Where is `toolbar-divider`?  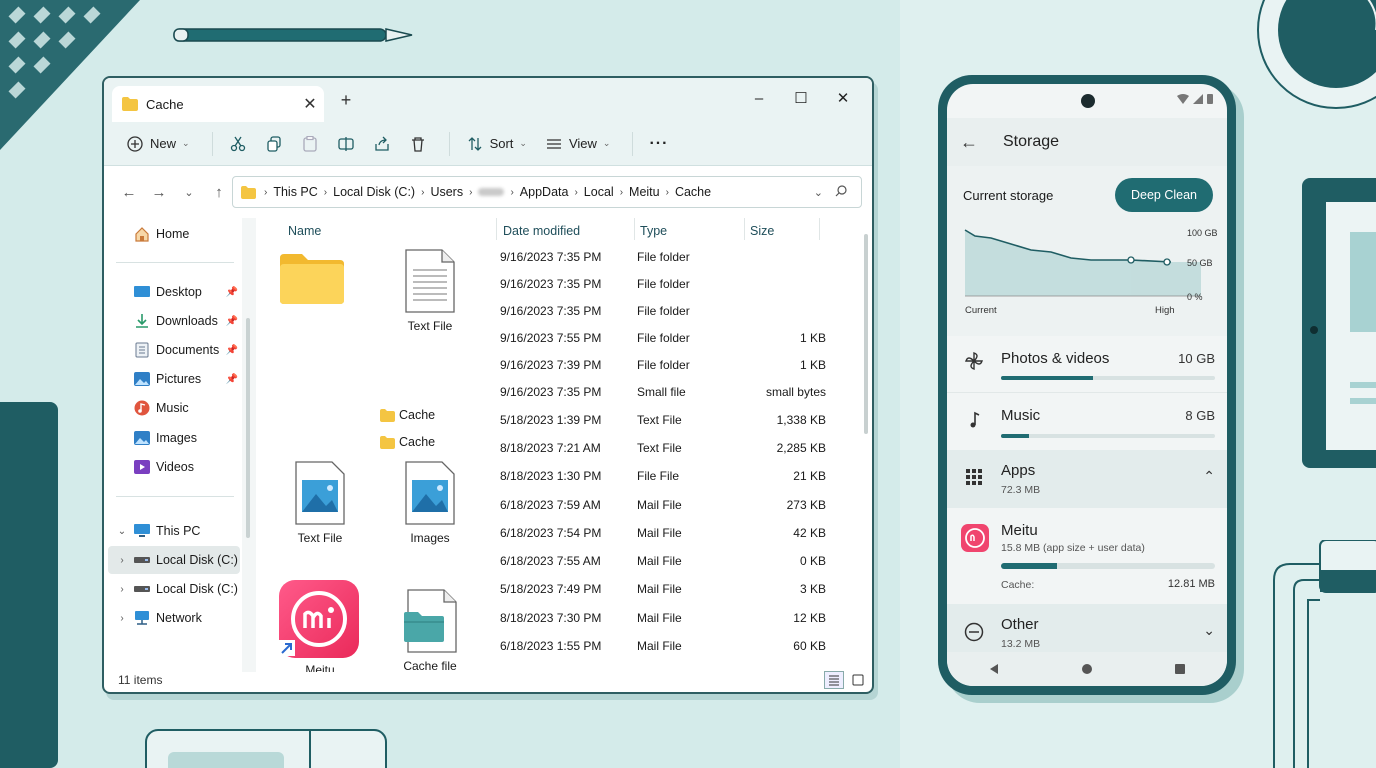 toolbar-divider is located at coordinates (633, 143).